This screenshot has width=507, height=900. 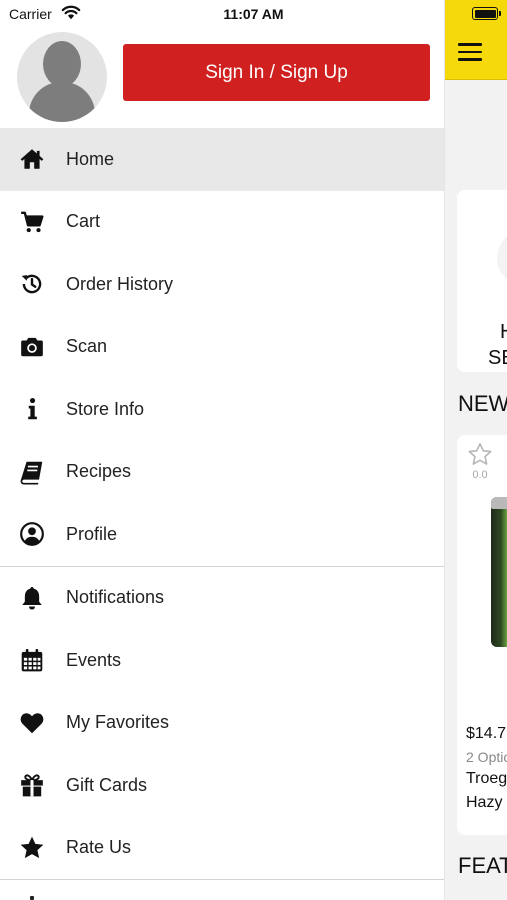 What do you see at coordinates (222, 785) in the screenshot?
I see `menu-item-gift-cards: Gift Cards` at bounding box center [222, 785].